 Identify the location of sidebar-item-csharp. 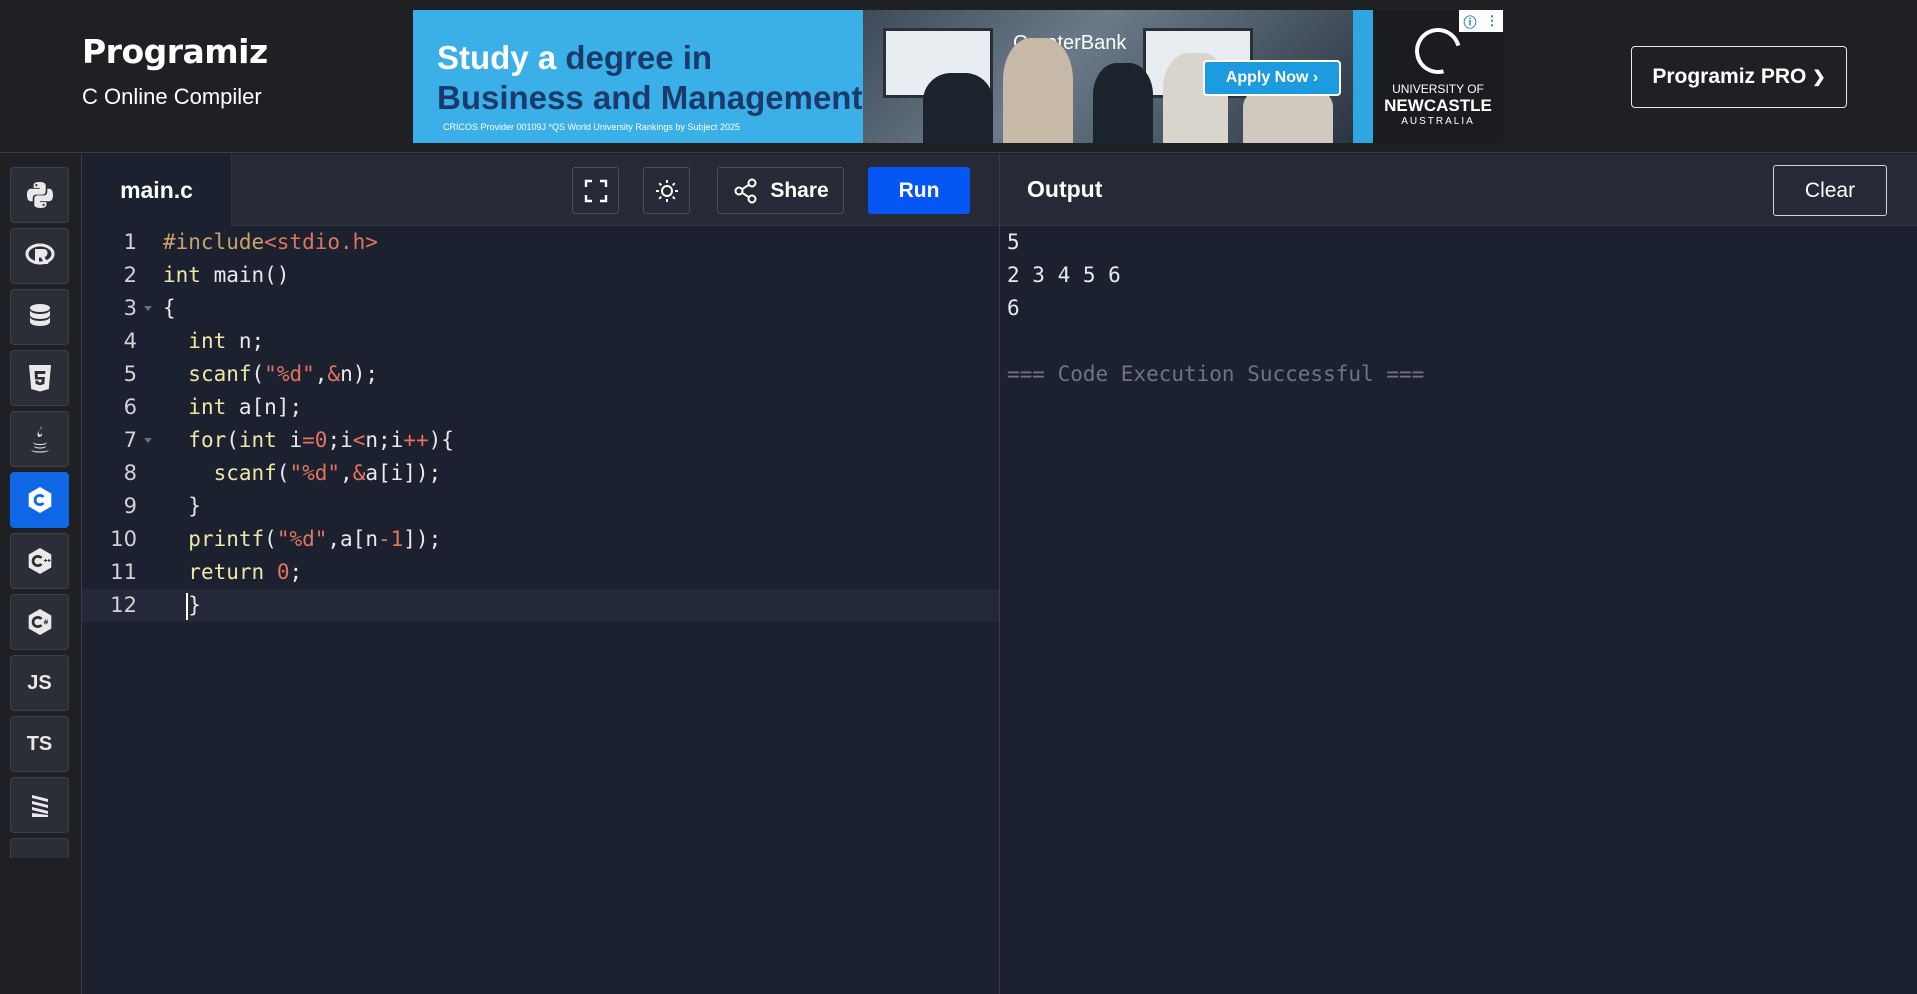
(39, 622).